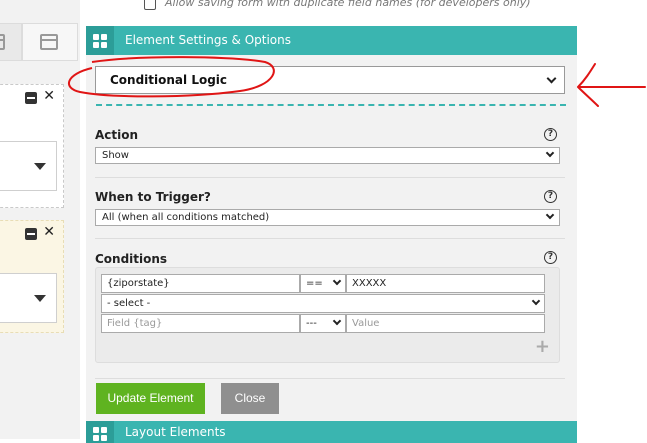 This screenshot has height=443, width=647. I want to click on annotation-overlay, so click(357, 81).